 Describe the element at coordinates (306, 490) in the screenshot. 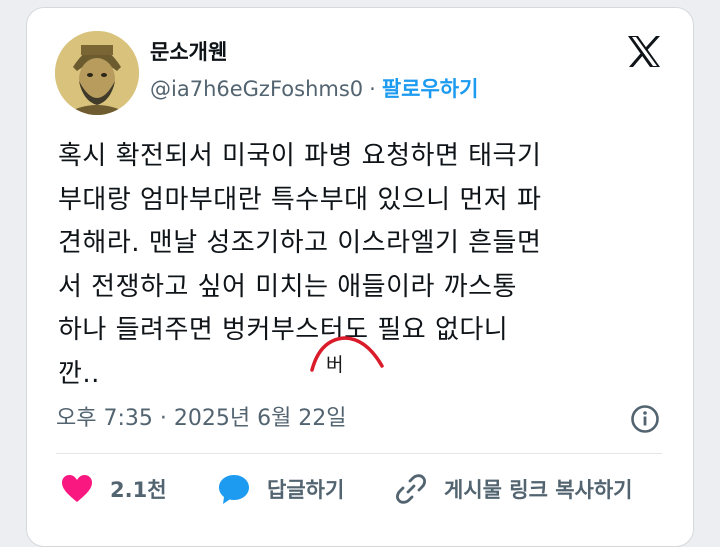

I see `reply-label: 답글하기` at that location.